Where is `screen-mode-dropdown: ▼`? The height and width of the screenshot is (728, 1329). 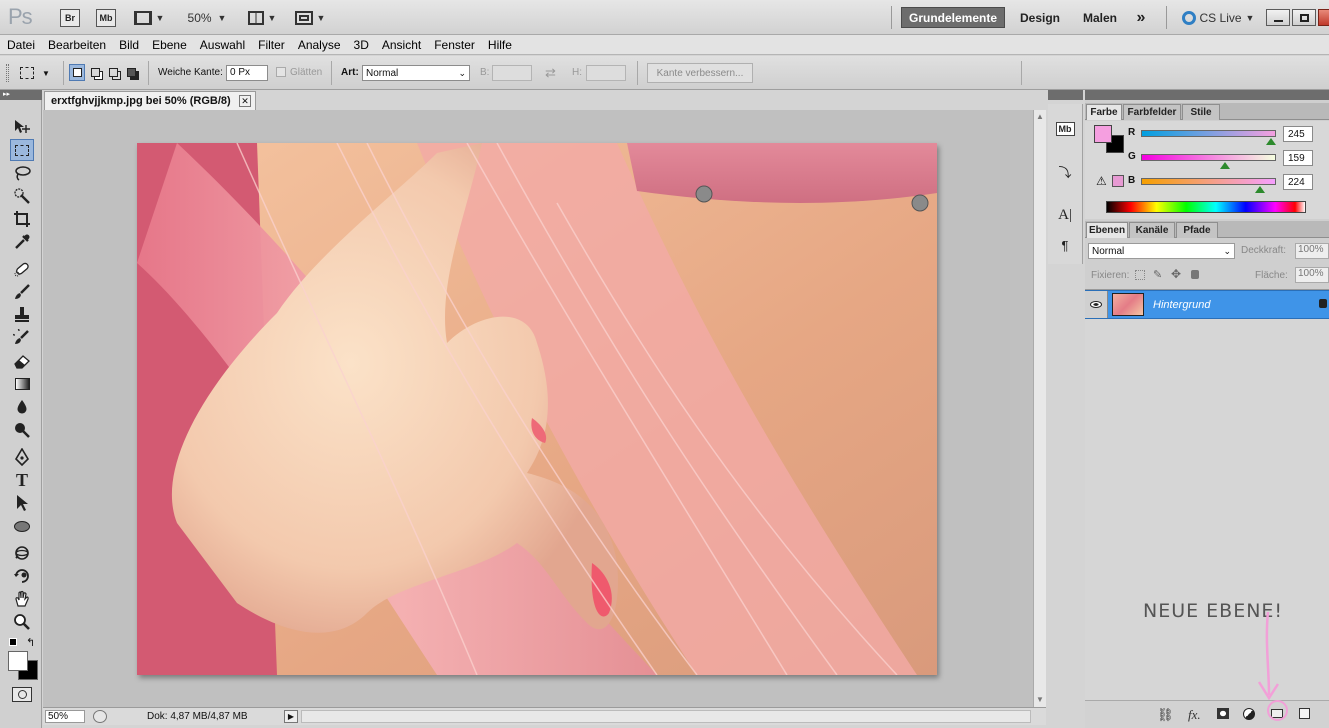
screen-mode-dropdown: ▼ is located at coordinates (310, 17).